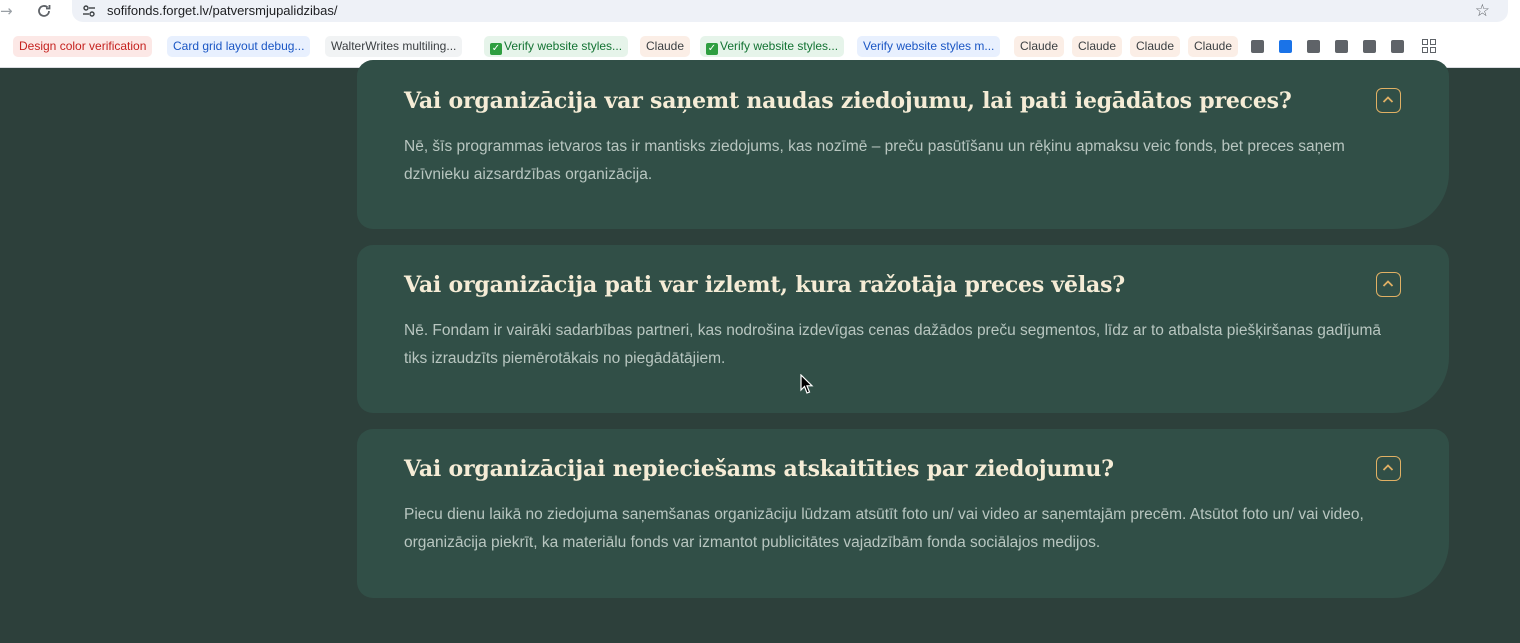 The image size is (1520, 643). I want to click on all-bookmarks-icon, so click(1429, 46).